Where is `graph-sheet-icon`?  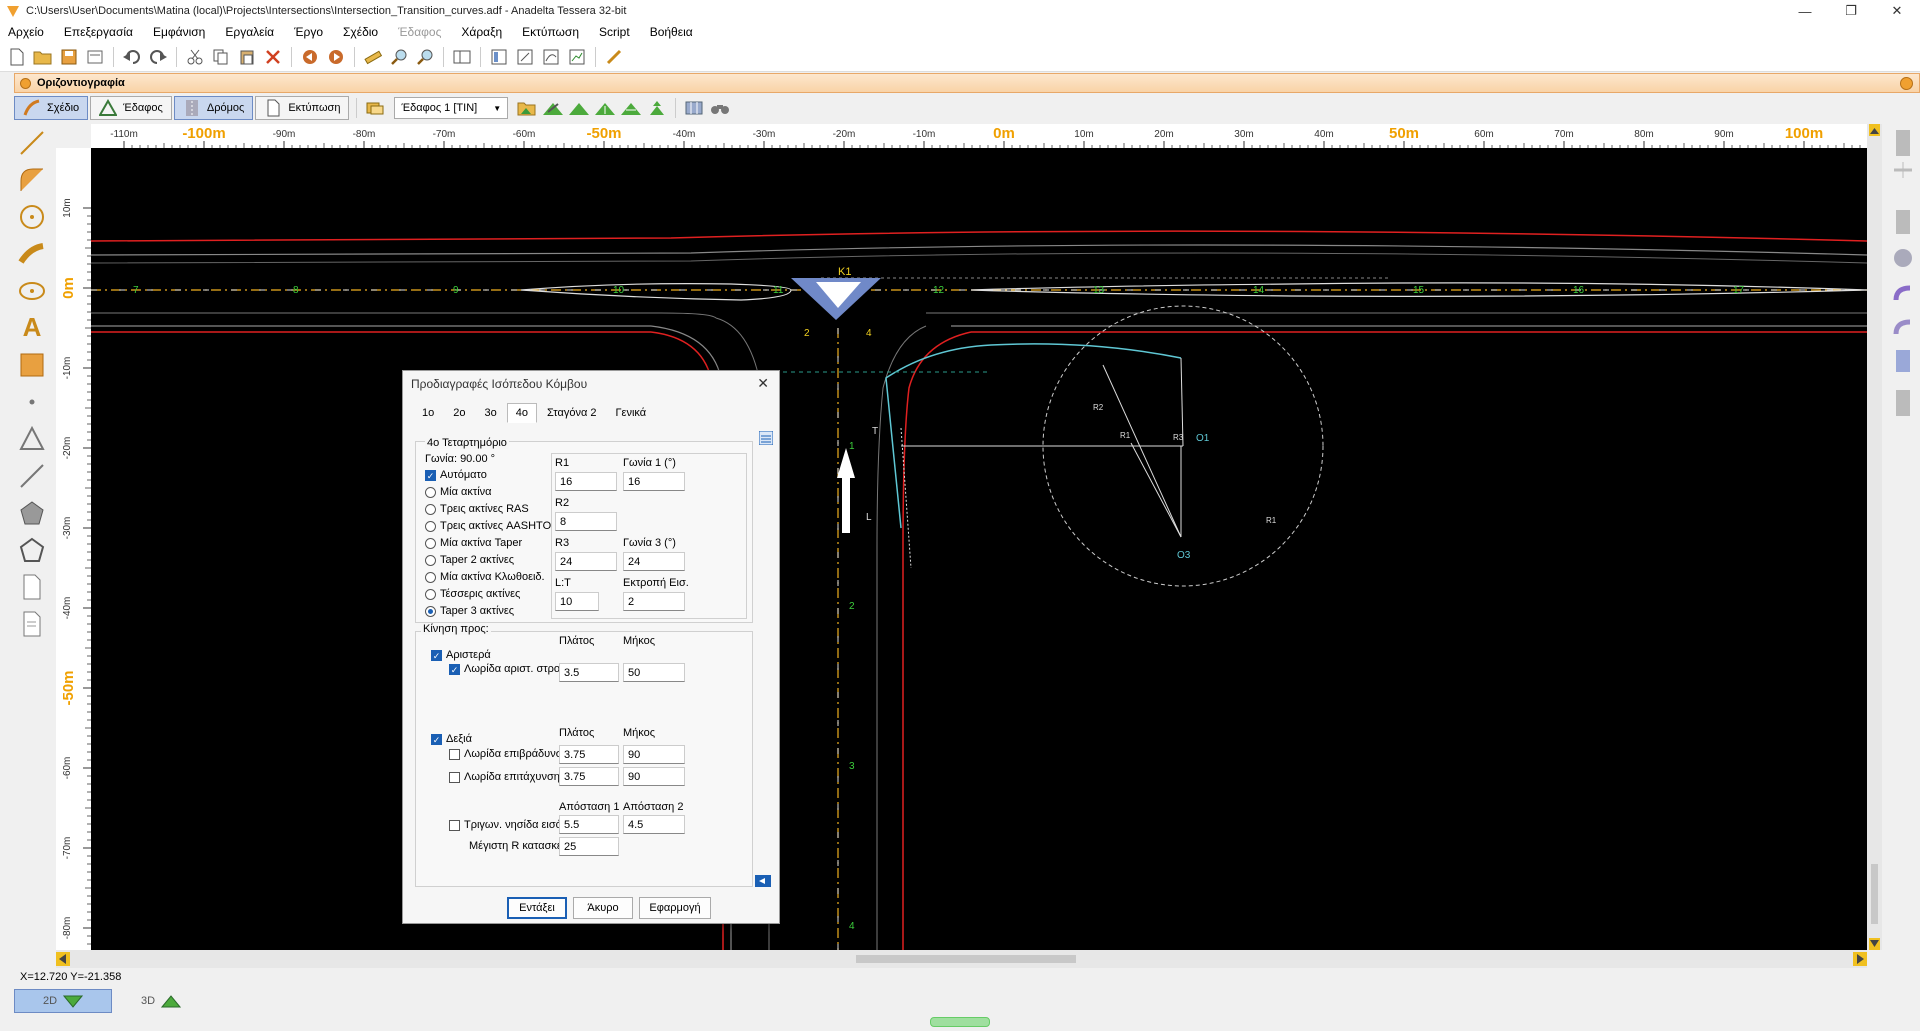
graph-sheet-icon is located at coordinates (577, 57).